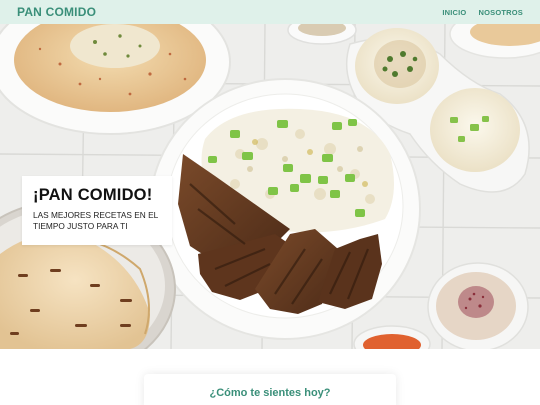 The image size is (540, 405). Describe the element at coordinates (454, 12) in the screenshot. I see `nav-link-inicio: INICIO` at that location.